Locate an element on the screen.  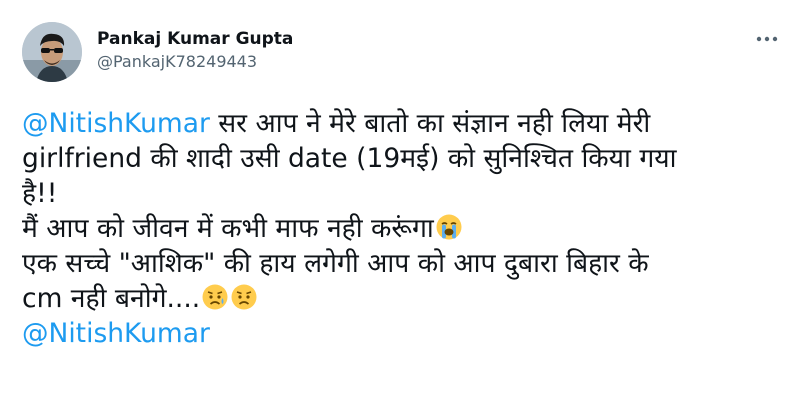
tweet-line-3: है!! is located at coordinates (402, 193).